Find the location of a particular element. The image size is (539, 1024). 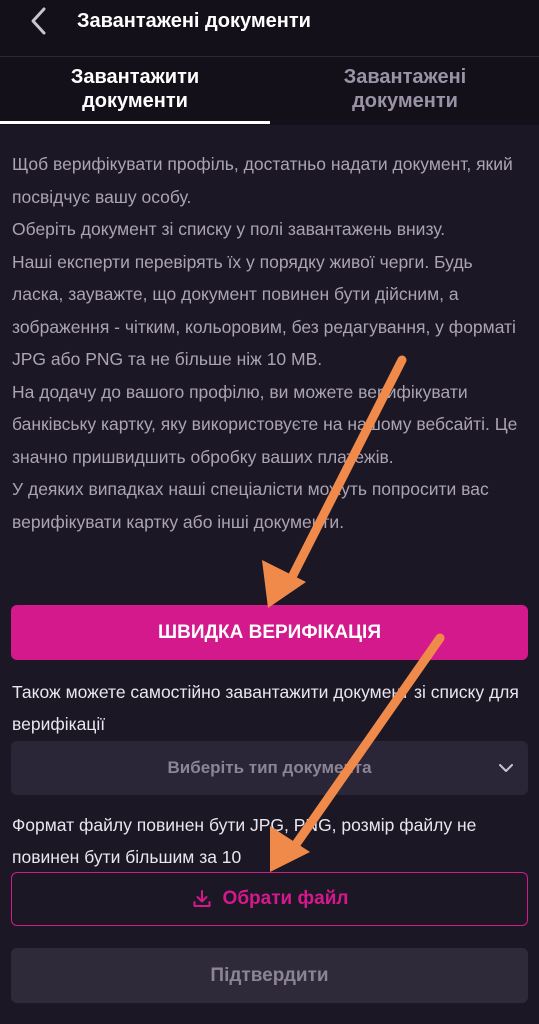

back-button is located at coordinates (39, 21).